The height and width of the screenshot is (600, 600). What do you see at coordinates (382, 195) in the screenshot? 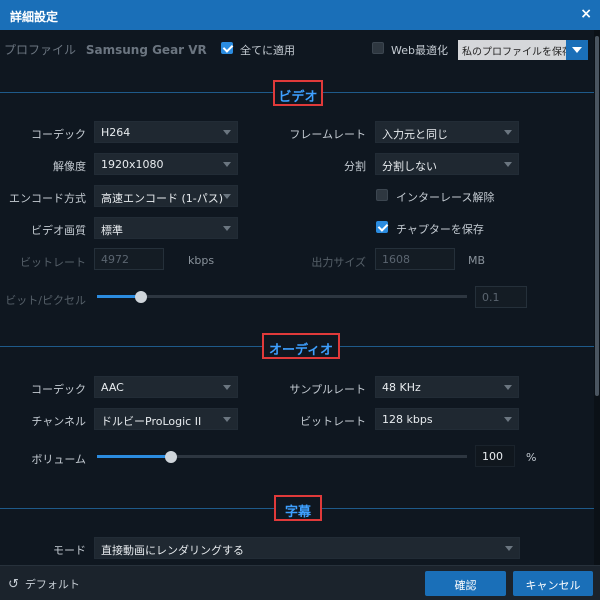
I see `deinterlace-checkbox` at bounding box center [382, 195].